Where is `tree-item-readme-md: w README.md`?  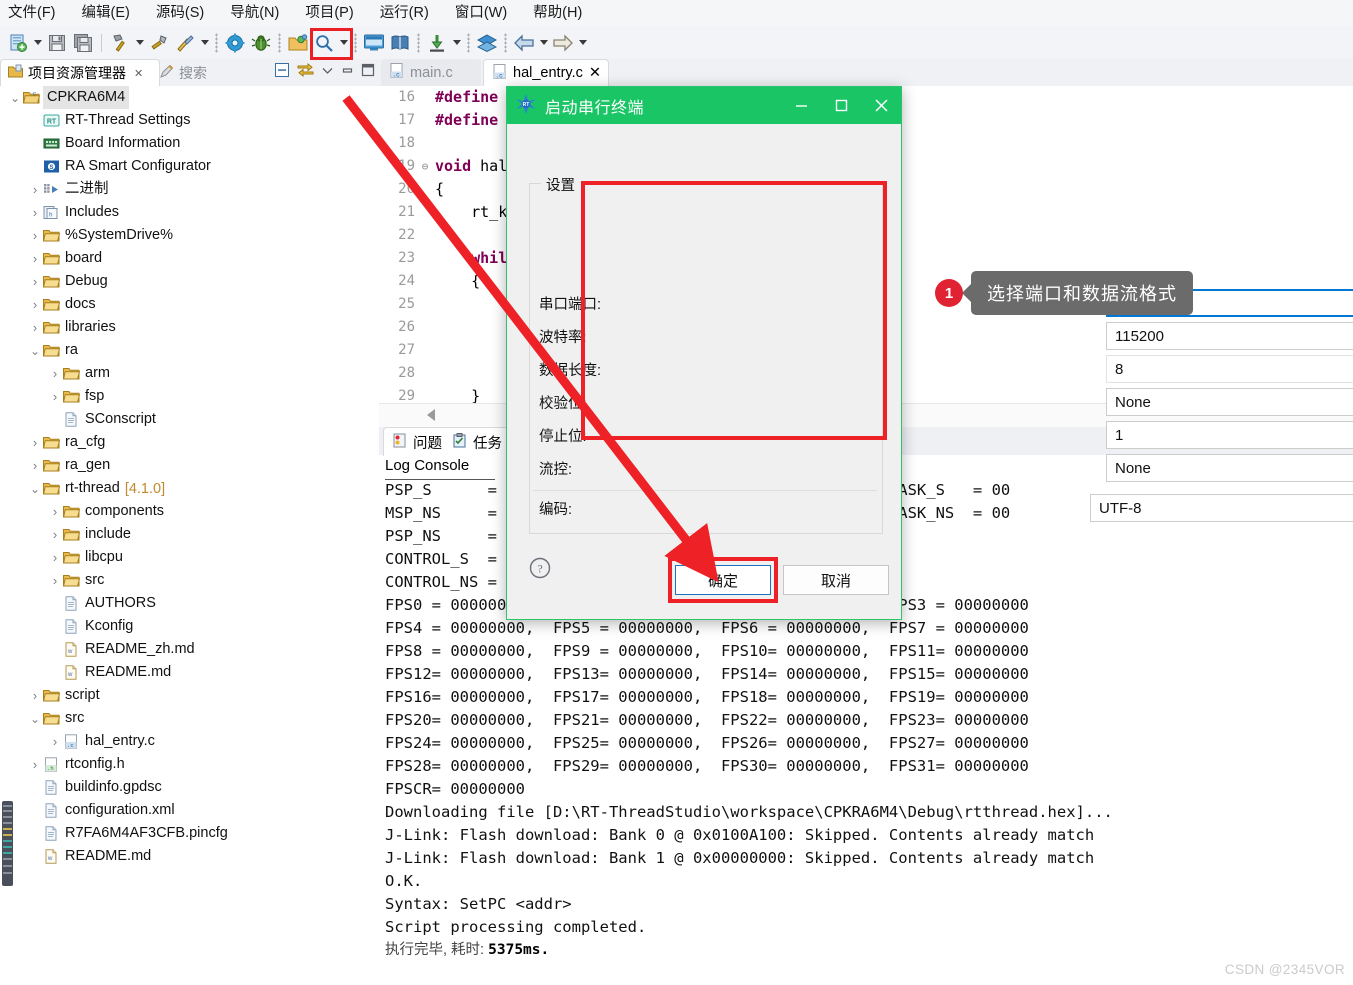 tree-item-readme-md: w README.md is located at coordinates (189, 856).